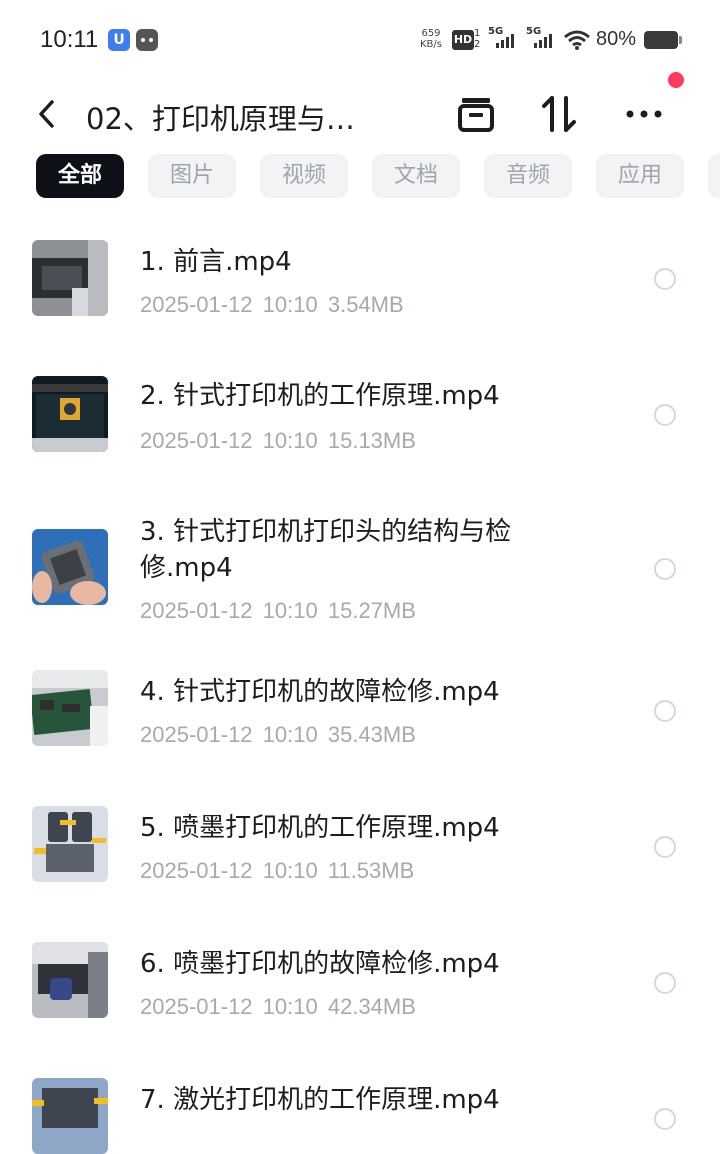 This screenshot has width=720, height=1154. What do you see at coordinates (365, 304) in the screenshot?
I see `file-size: 3.54MB` at bounding box center [365, 304].